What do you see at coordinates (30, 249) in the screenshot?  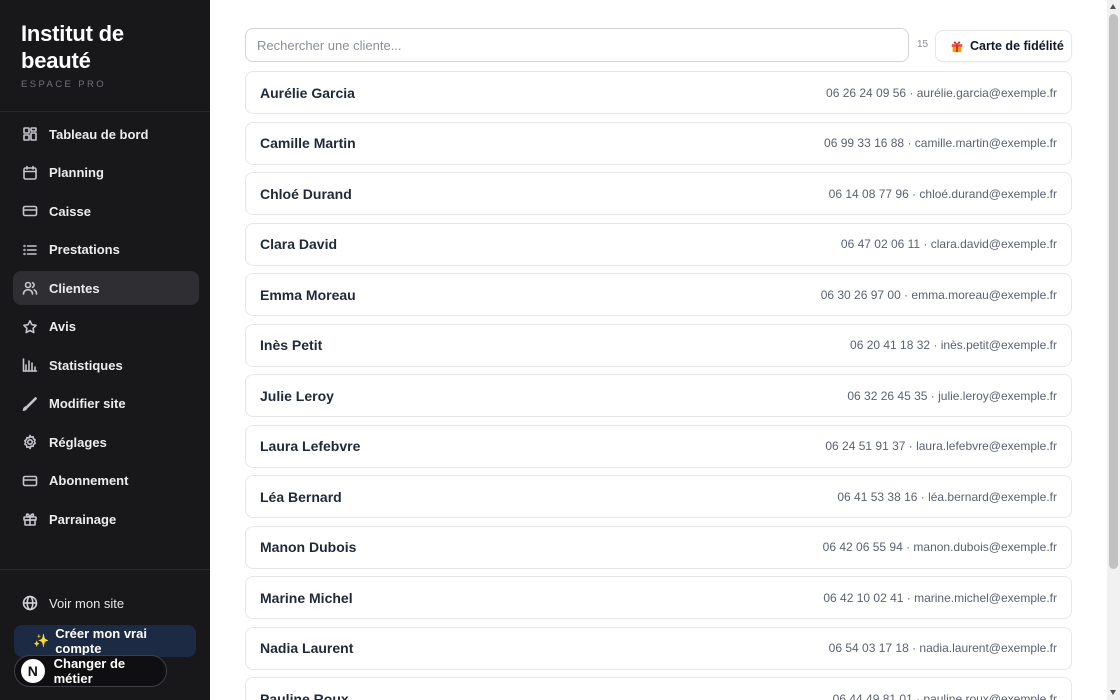 I see `list-icon` at bounding box center [30, 249].